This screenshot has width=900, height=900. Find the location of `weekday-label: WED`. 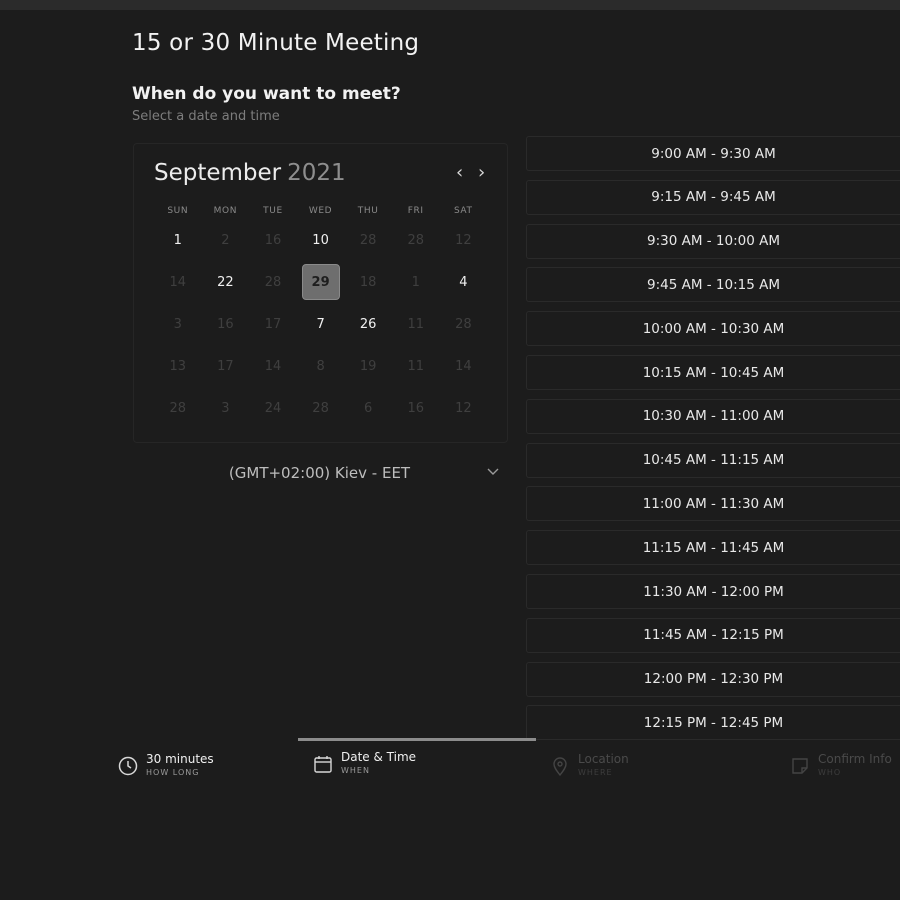

weekday-label: WED is located at coordinates (320, 211).